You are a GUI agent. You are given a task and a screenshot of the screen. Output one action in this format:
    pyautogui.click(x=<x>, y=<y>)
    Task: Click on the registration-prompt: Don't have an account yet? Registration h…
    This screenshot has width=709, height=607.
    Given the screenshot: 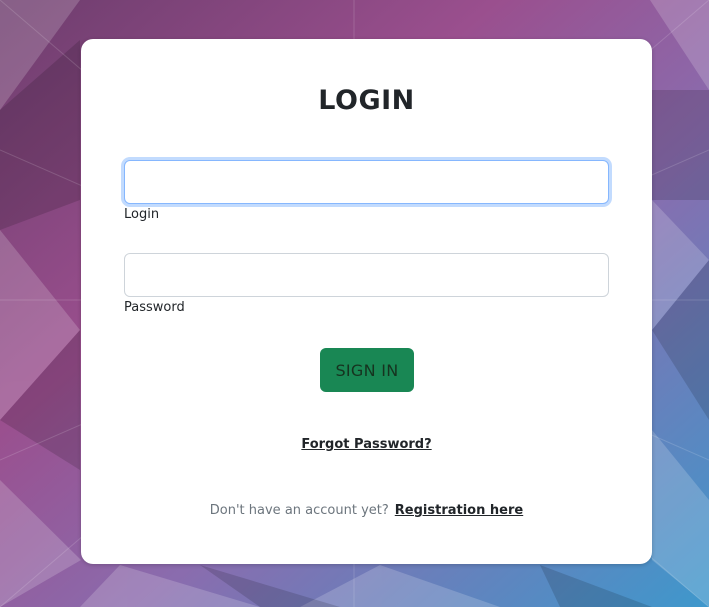 What is the action you would take?
    pyautogui.click(x=366, y=510)
    